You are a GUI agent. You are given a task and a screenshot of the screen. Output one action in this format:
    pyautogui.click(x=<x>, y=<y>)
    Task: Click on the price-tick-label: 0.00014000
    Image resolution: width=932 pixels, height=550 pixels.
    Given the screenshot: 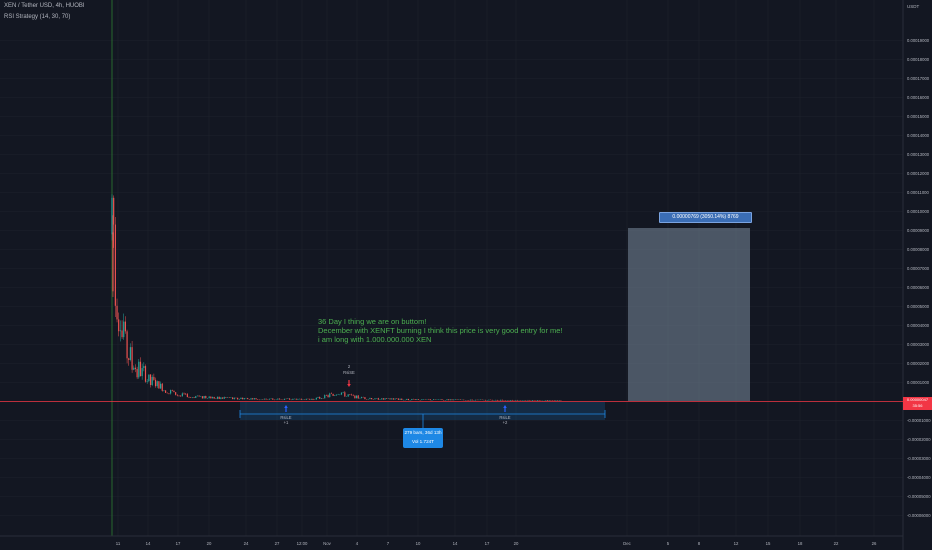 What is the action you would take?
    pyautogui.click(x=918, y=135)
    